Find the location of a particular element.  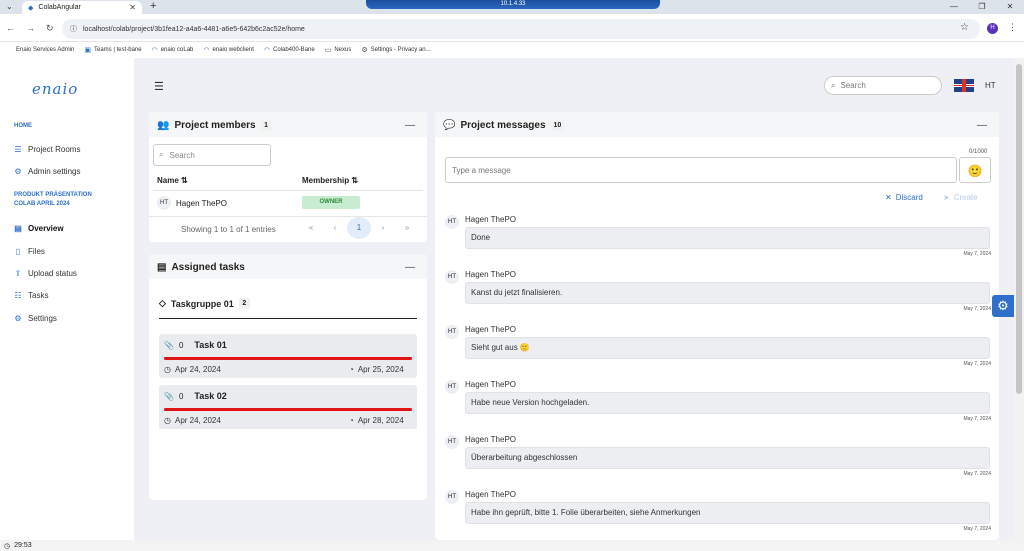

sidebar-item-files: ▯ Files is located at coordinates (29, 251).